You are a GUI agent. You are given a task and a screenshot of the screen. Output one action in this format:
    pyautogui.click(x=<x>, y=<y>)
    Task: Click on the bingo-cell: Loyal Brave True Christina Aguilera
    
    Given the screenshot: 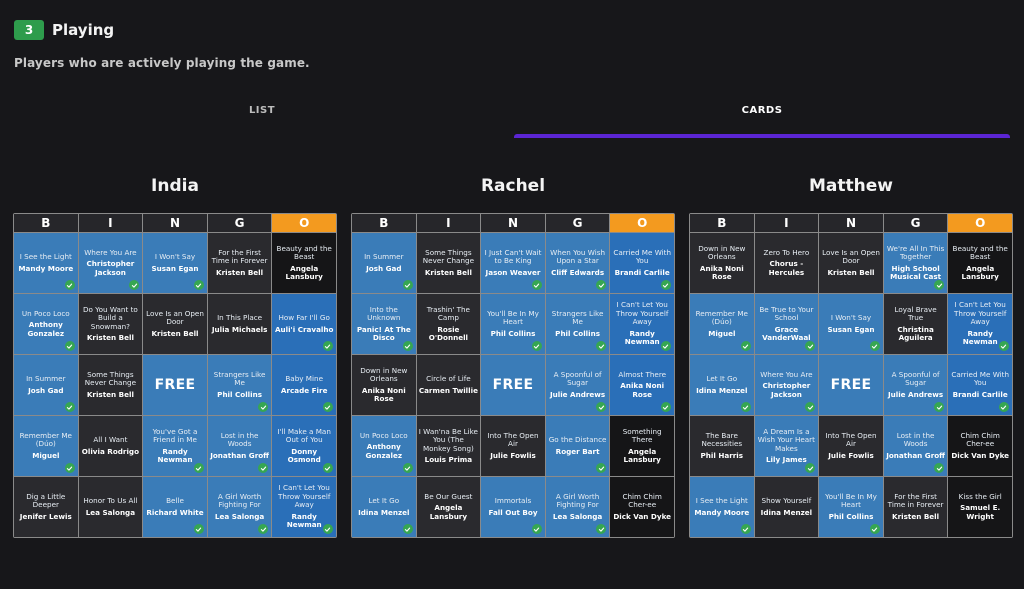 What is the action you would take?
    pyautogui.click(x=915, y=324)
    